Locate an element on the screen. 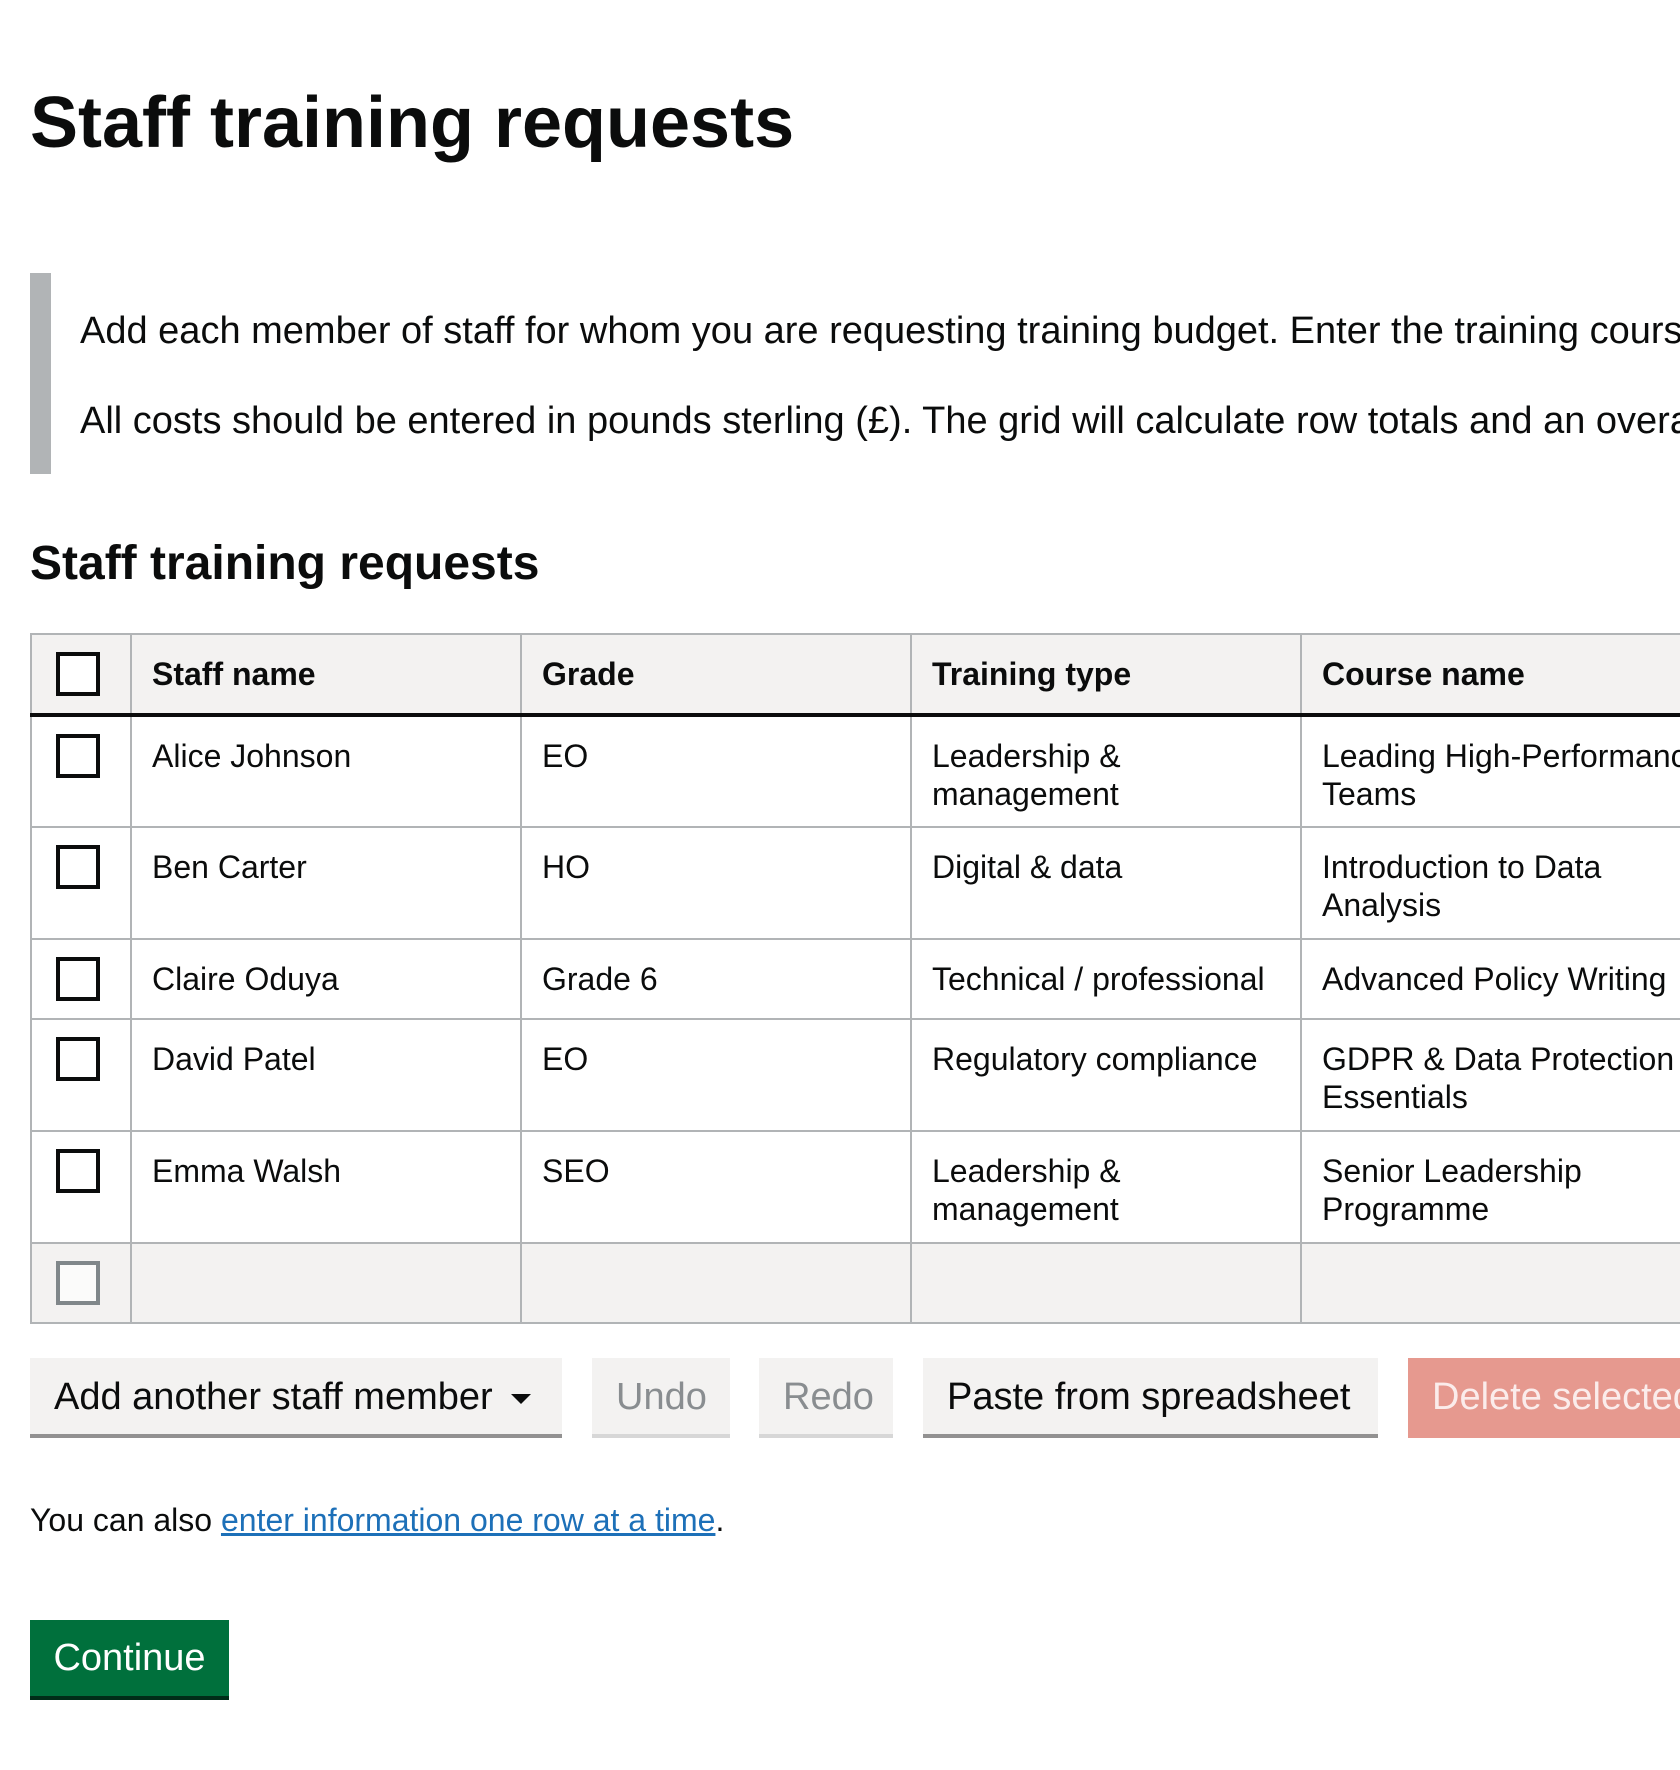  delete-selected-button: Delete selected is located at coordinates (1544, 1398).